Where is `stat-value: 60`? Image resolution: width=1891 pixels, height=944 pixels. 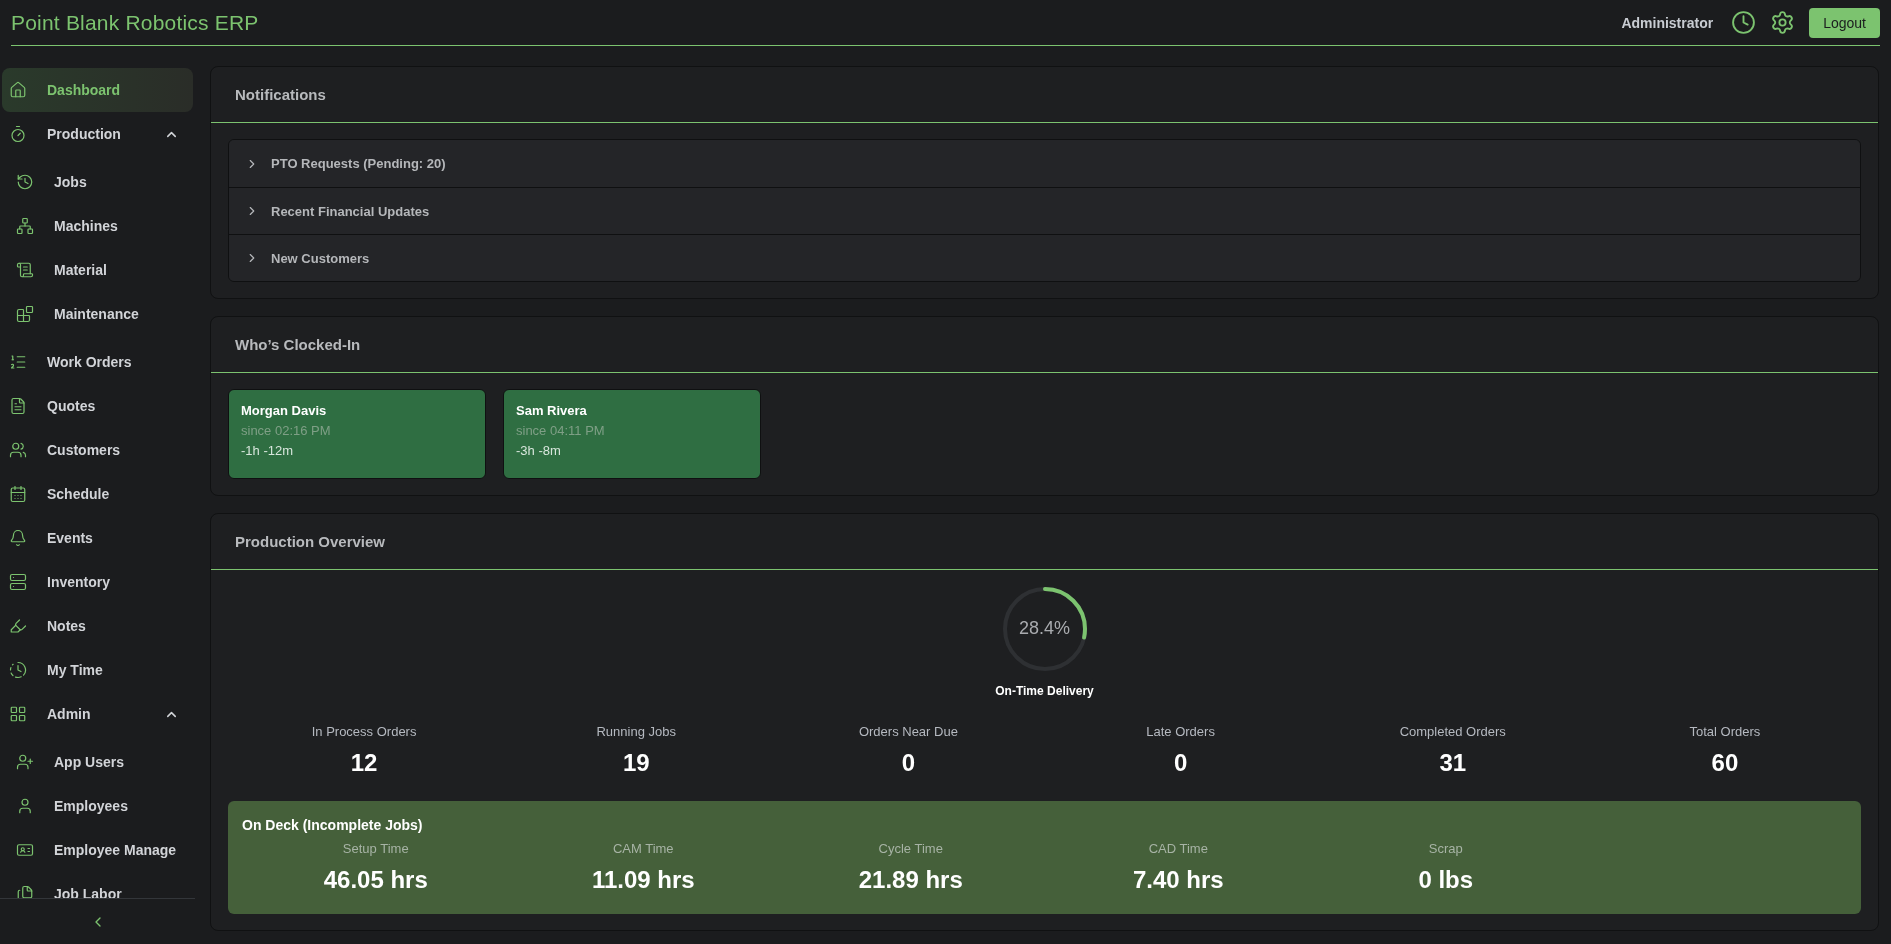 stat-value: 60 is located at coordinates (1725, 763).